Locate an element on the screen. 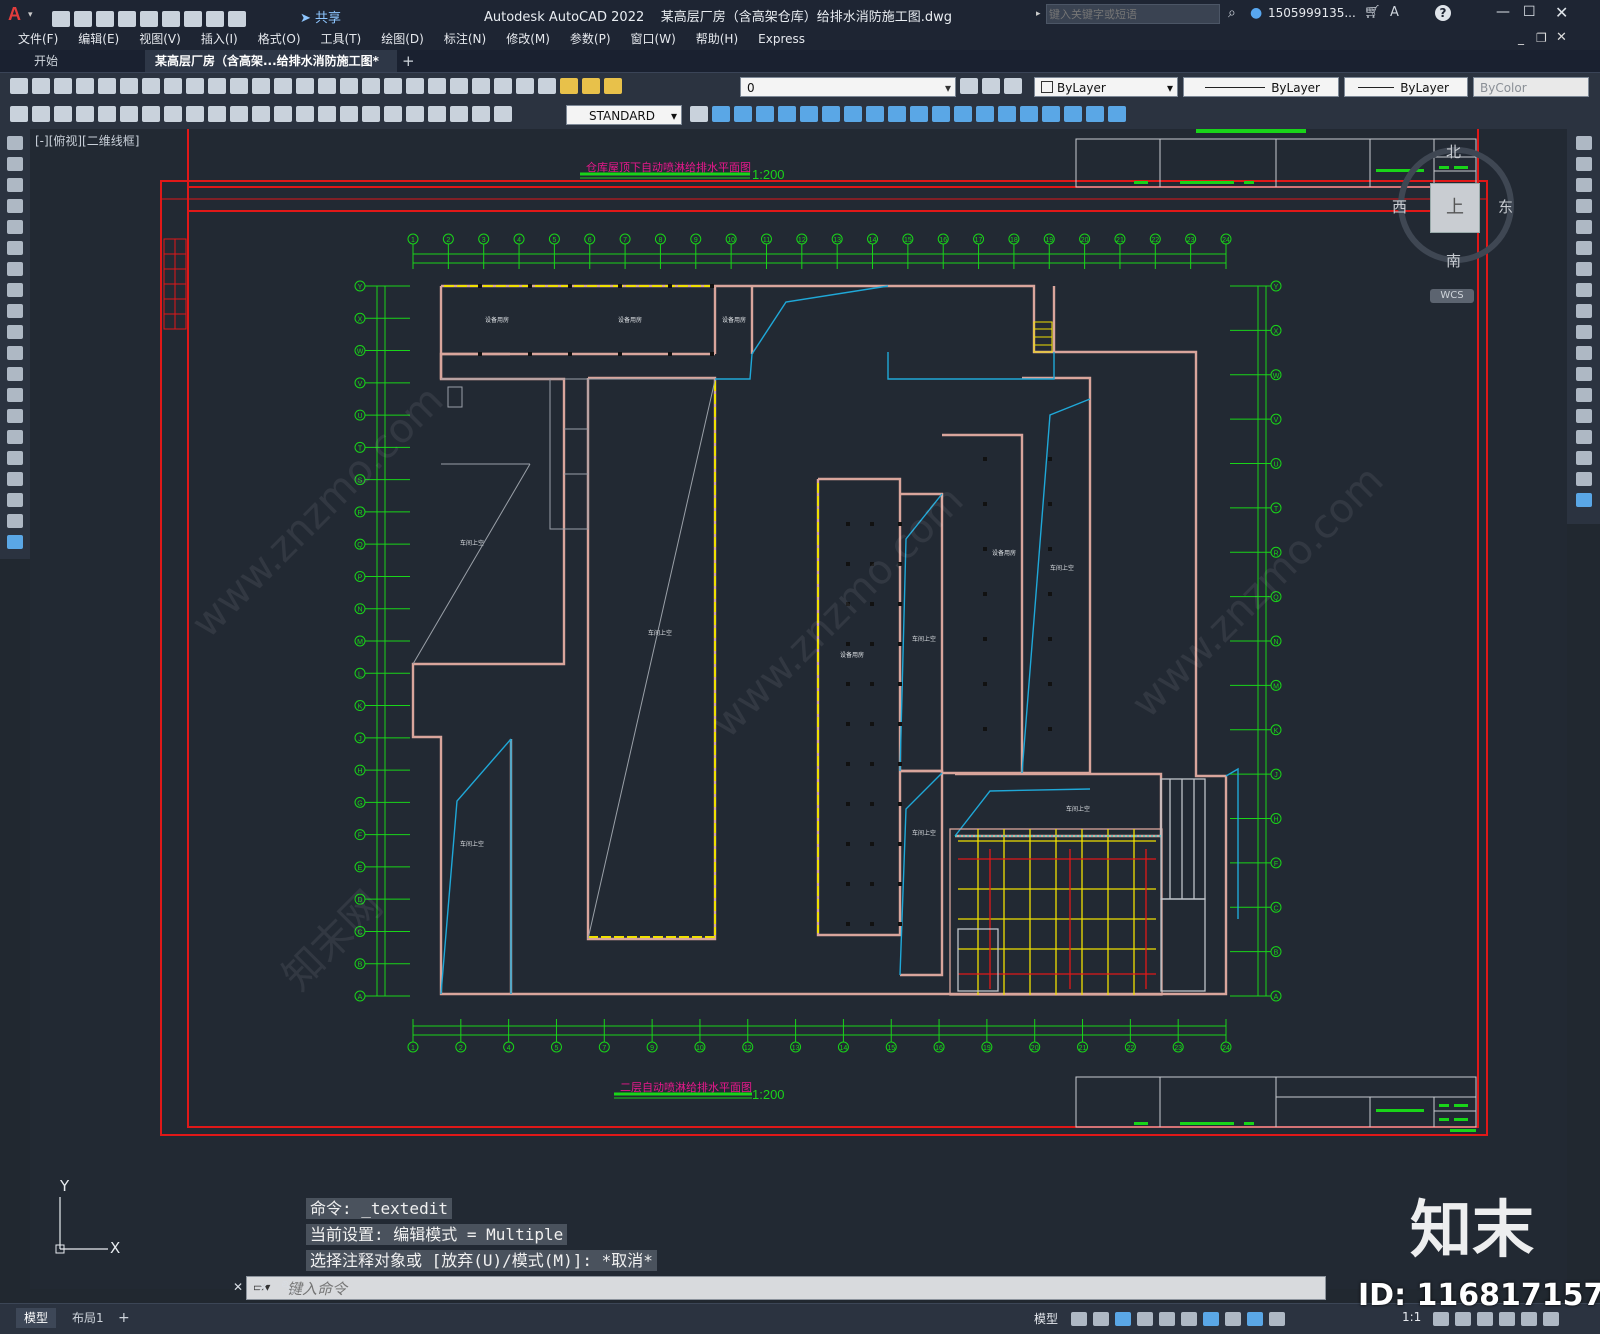 The width and height of the screenshot is (1600, 1334). layer-lock-icon is located at coordinates (613, 86).